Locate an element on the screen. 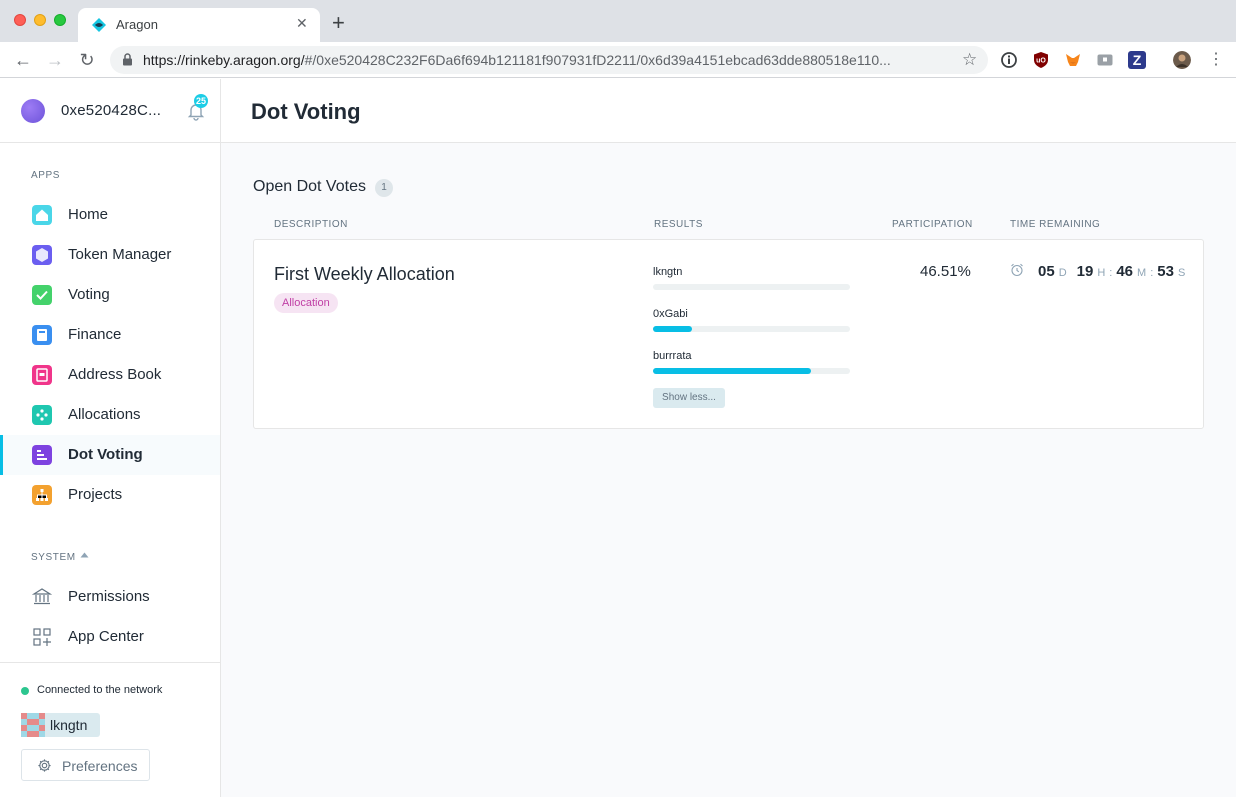  user-chip: lkngtn is located at coordinates (60, 725).